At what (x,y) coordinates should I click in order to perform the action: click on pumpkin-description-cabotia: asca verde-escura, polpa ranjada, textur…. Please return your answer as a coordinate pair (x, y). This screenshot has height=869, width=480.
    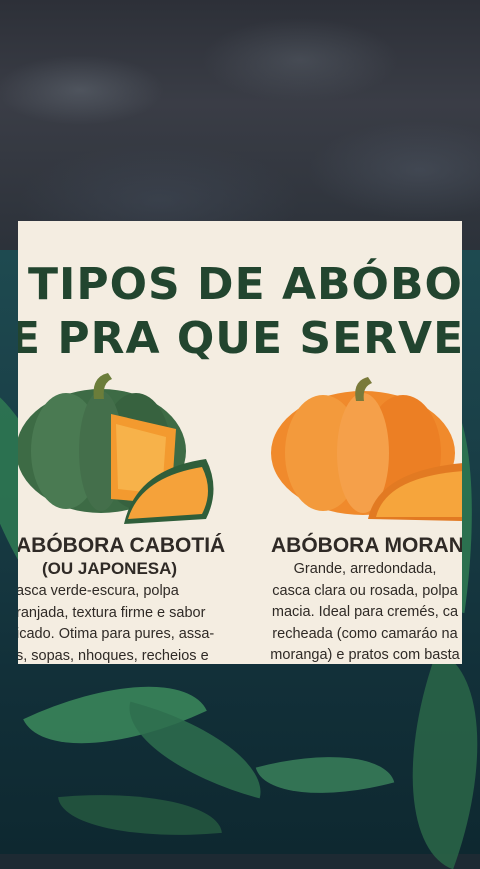
    Looking at the image, I should click on (116, 622).